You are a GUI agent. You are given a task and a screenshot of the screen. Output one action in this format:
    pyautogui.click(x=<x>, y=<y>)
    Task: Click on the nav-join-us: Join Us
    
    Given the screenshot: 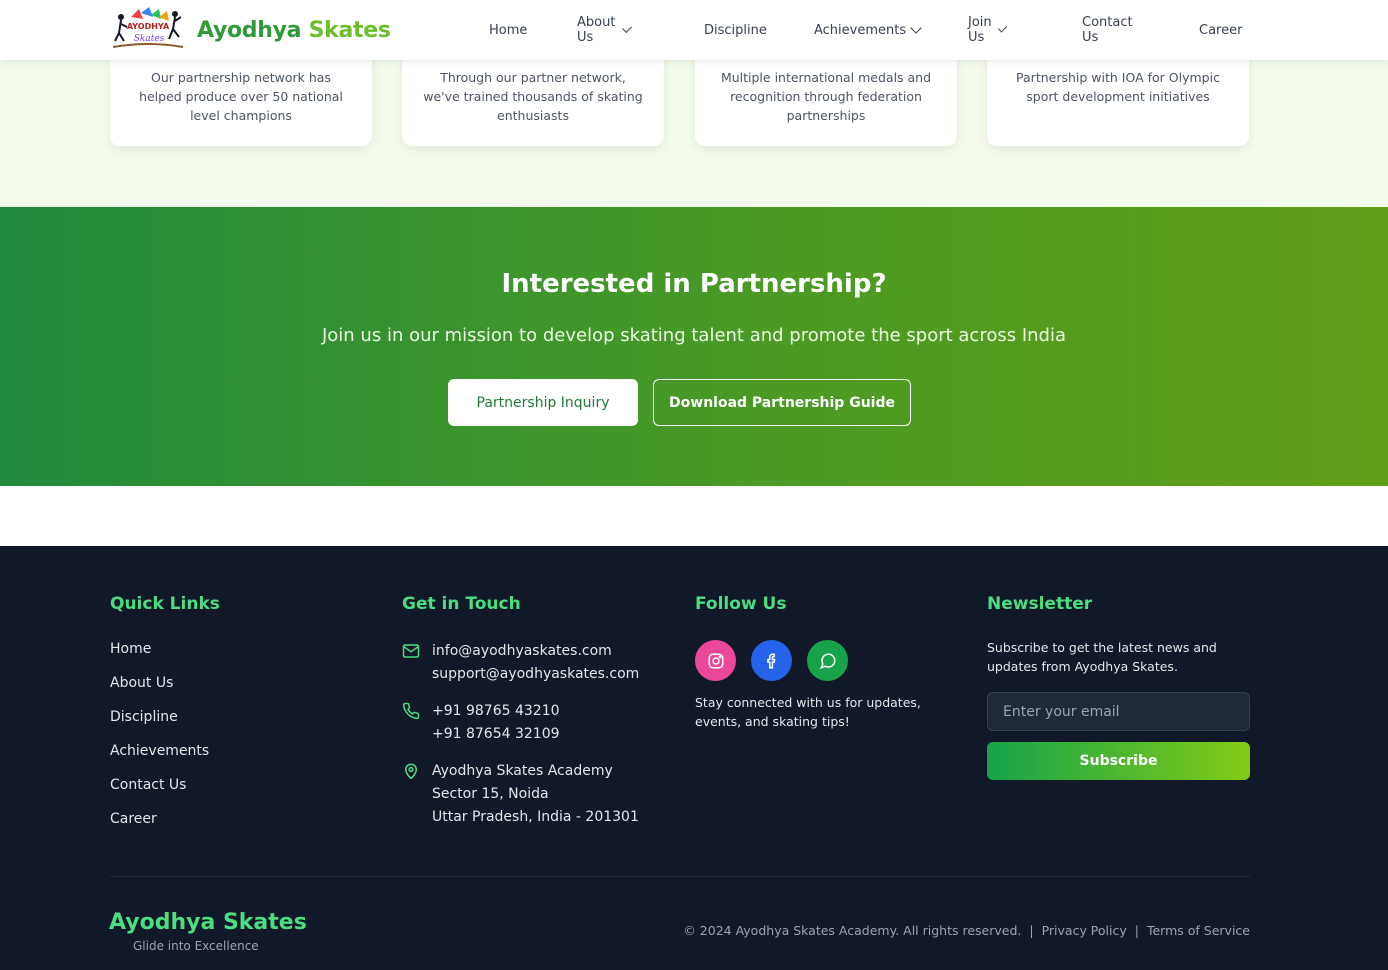 What is the action you would take?
    pyautogui.click(x=988, y=30)
    